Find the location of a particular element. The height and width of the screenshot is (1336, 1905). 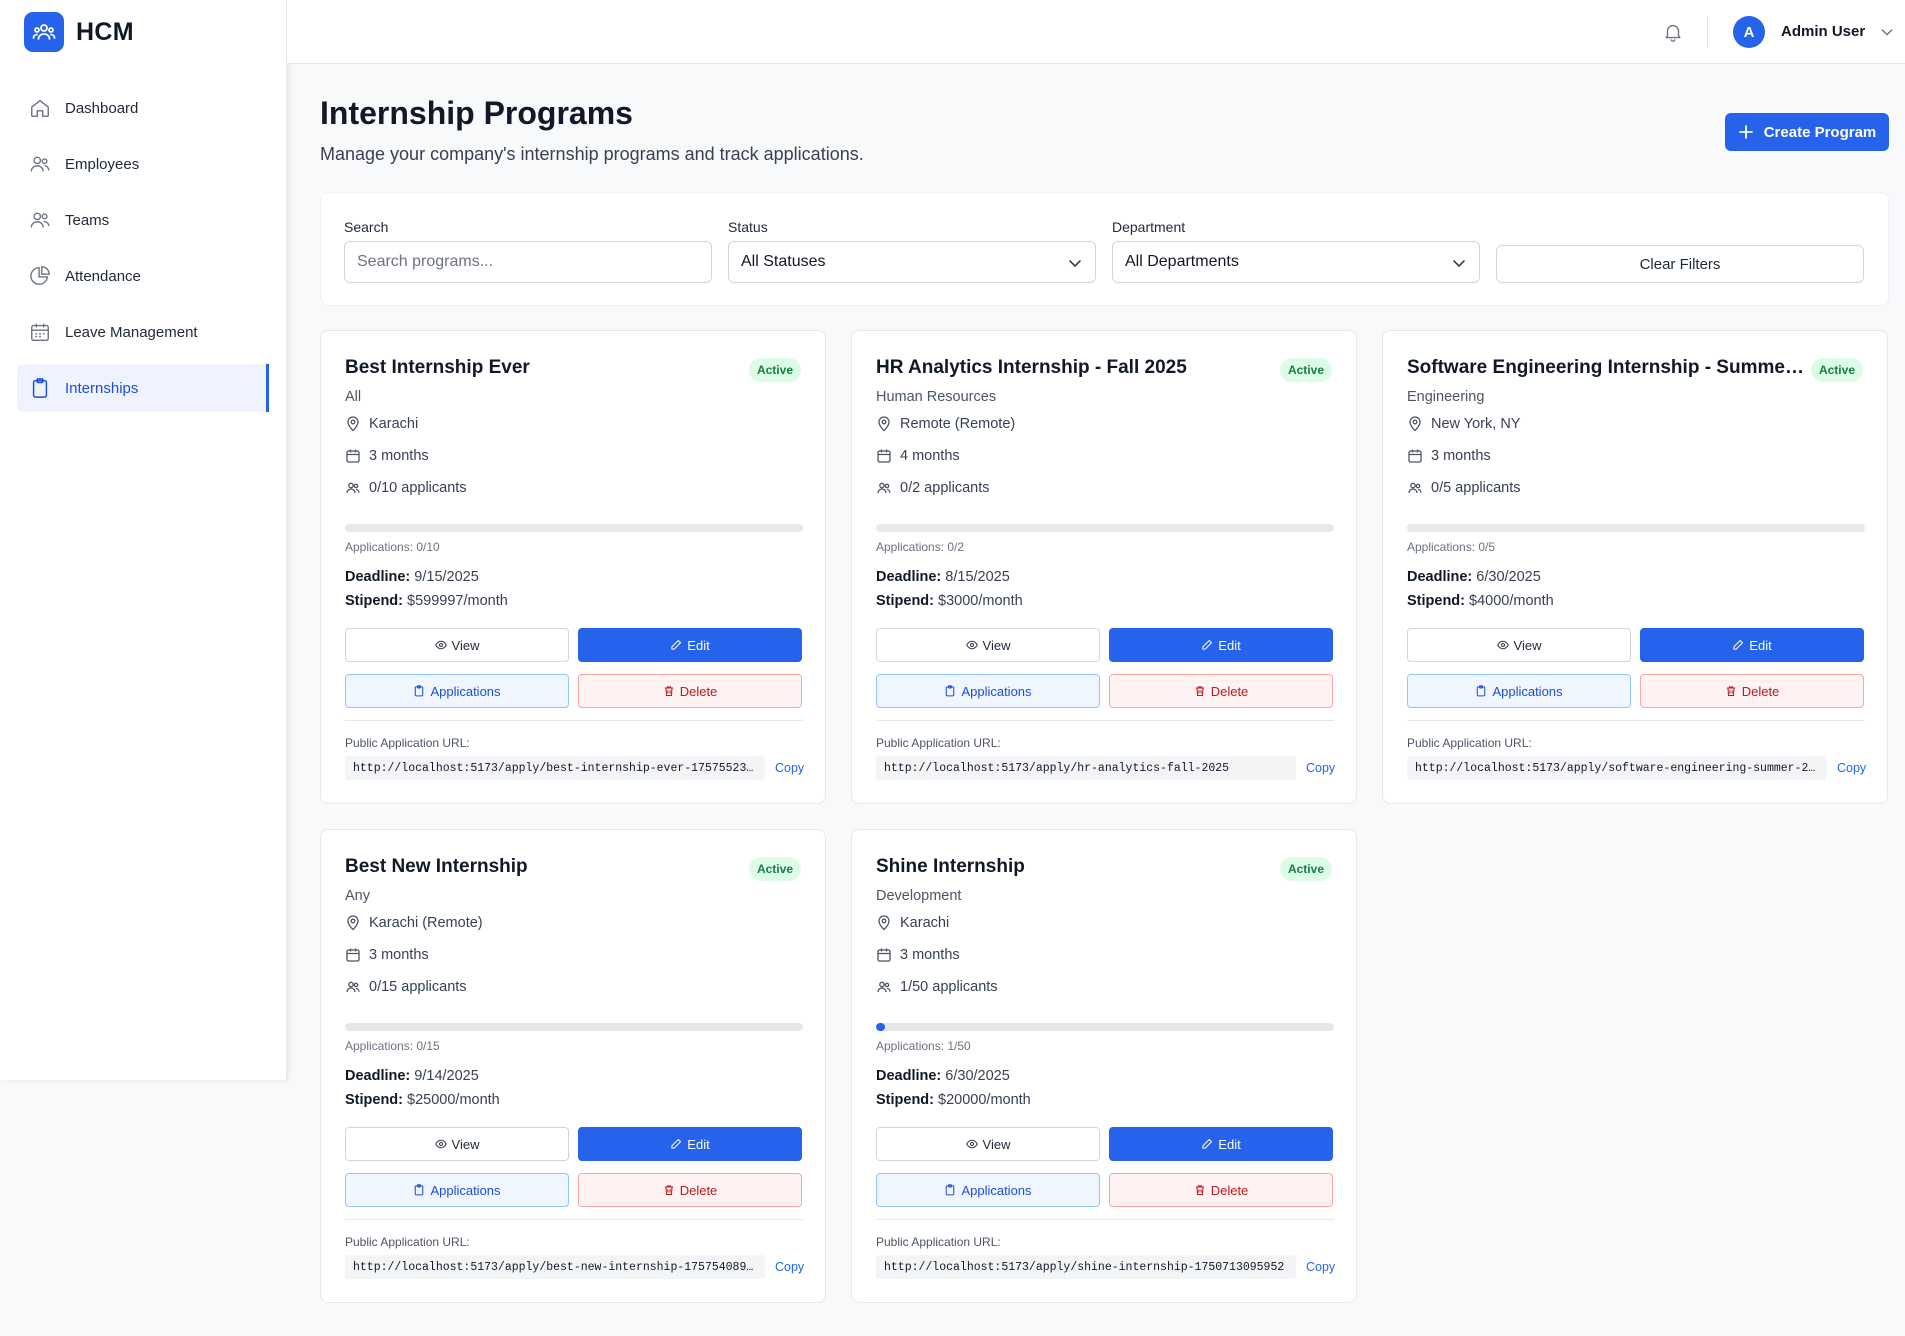

avatar: A is located at coordinates (1749, 32).